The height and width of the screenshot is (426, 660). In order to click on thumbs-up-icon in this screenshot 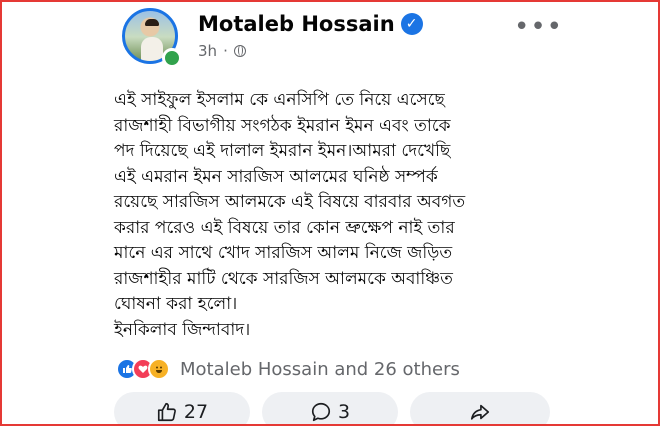, I will do `click(166, 412)`.